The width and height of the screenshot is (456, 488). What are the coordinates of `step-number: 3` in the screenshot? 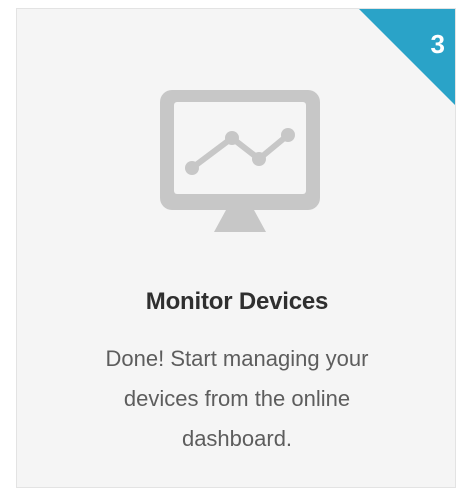 It's located at (437, 44).